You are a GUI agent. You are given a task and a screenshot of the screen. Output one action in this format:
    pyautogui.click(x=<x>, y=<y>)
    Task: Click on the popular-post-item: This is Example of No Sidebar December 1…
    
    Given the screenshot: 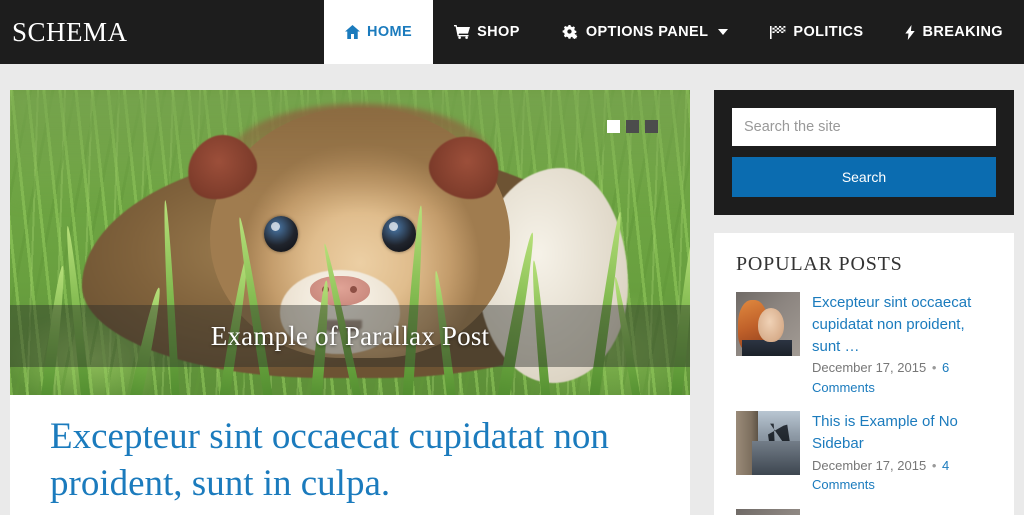 What is the action you would take?
    pyautogui.click(x=864, y=453)
    